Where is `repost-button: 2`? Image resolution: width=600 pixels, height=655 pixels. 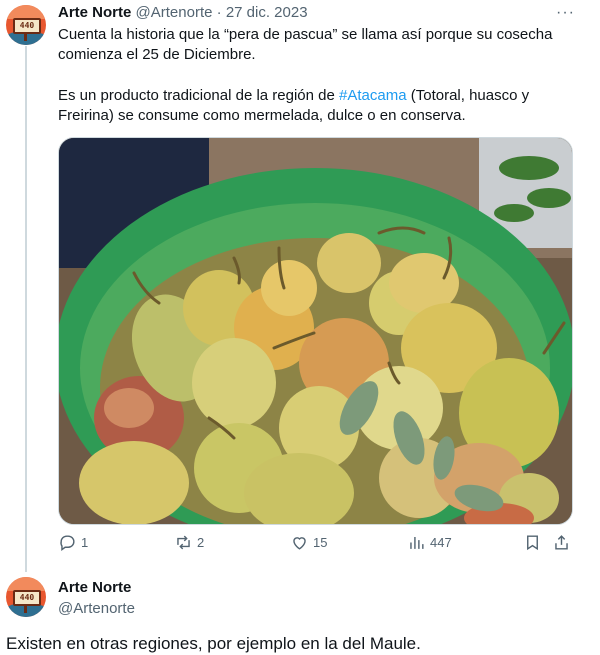 repost-button: 2 is located at coordinates (189, 542).